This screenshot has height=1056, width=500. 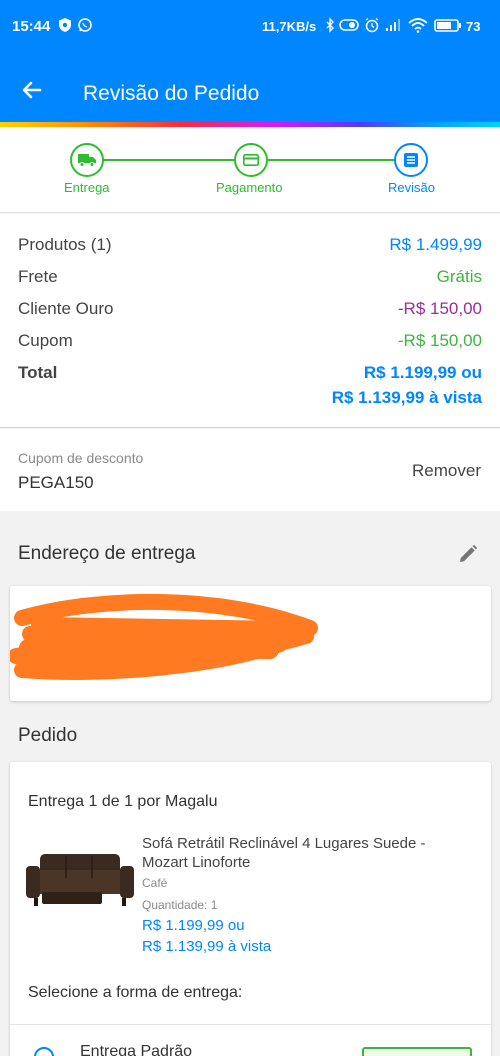 I want to click on coupon-caption: Cupom de desconto, so click(x=81, y=458).